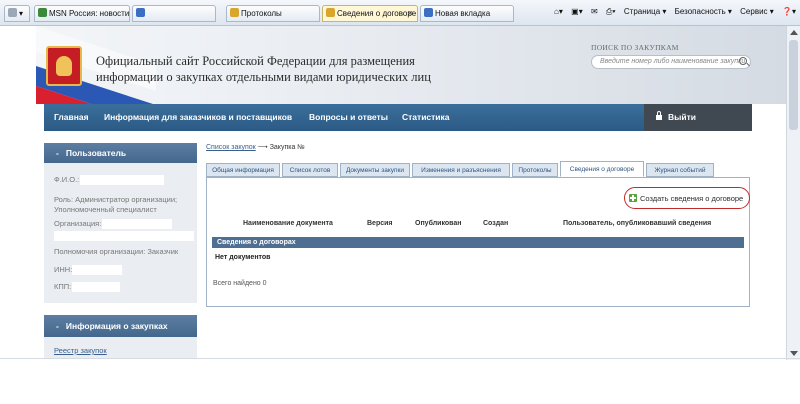 This screenshot has width=800, height=404. What do you see at coordinates (594, 11) in the screenshot?
I see `mail-icon: ✉` at bounding box center [594, 11].